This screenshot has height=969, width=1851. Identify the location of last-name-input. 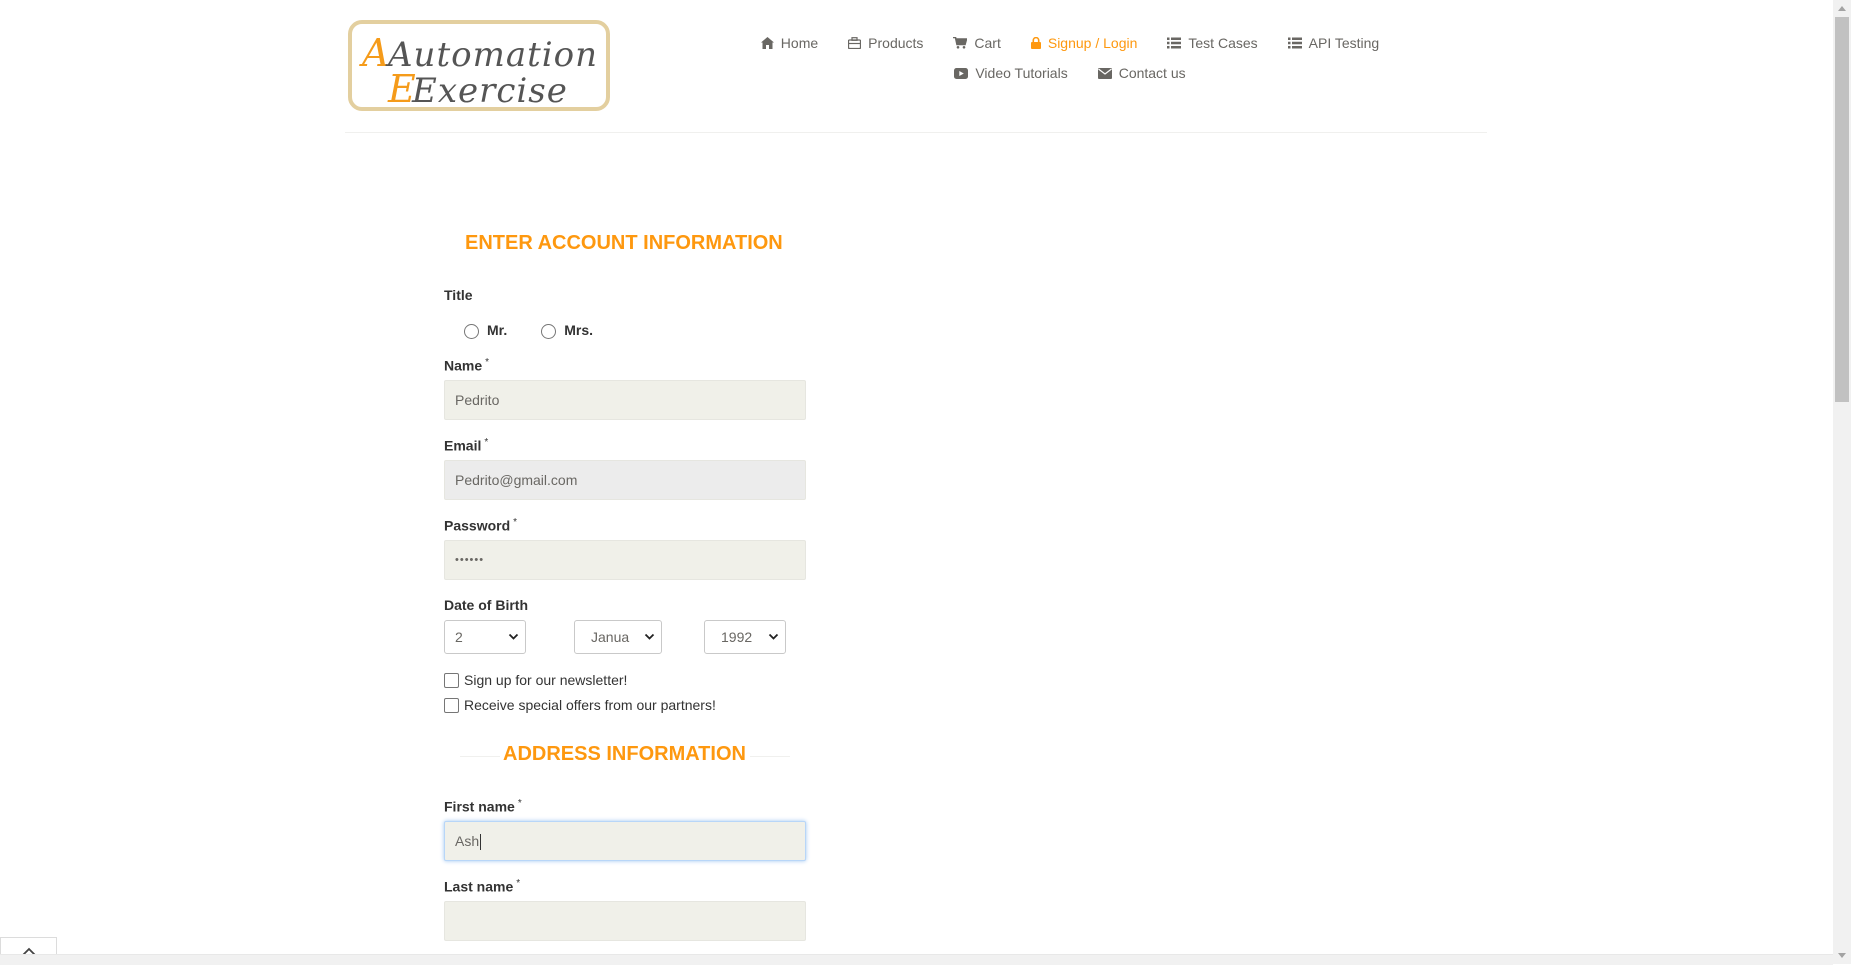
(625, 921).